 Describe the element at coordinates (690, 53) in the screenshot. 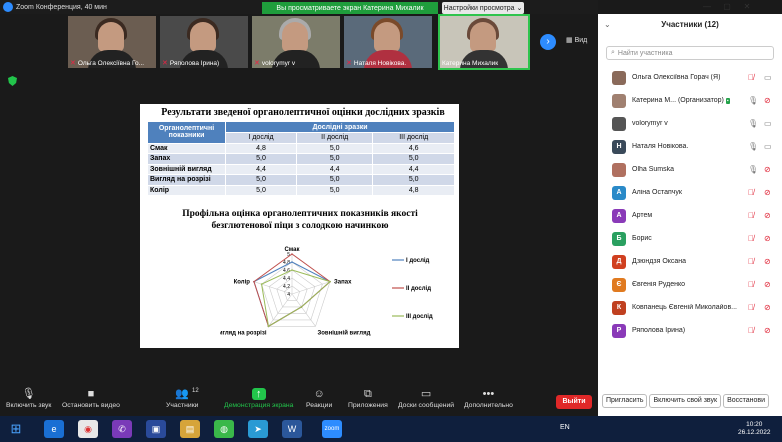

I see `search-input: ⌕ Найти участника` at that location.